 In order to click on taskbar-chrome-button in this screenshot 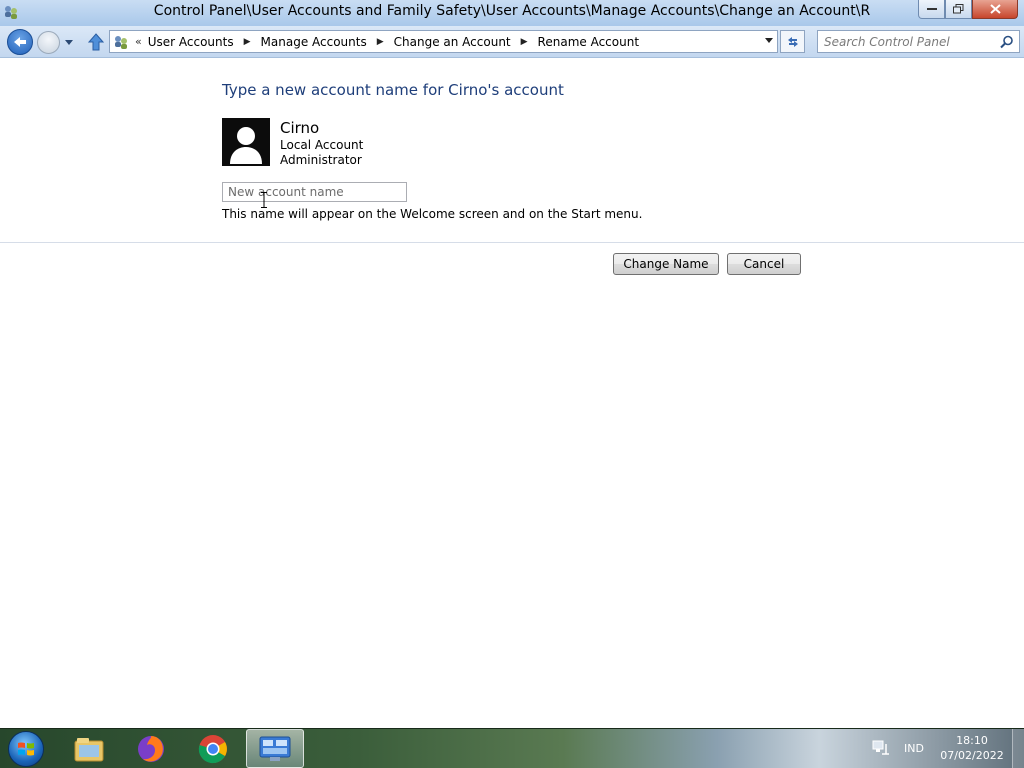, I will do `click(213, 748)`.